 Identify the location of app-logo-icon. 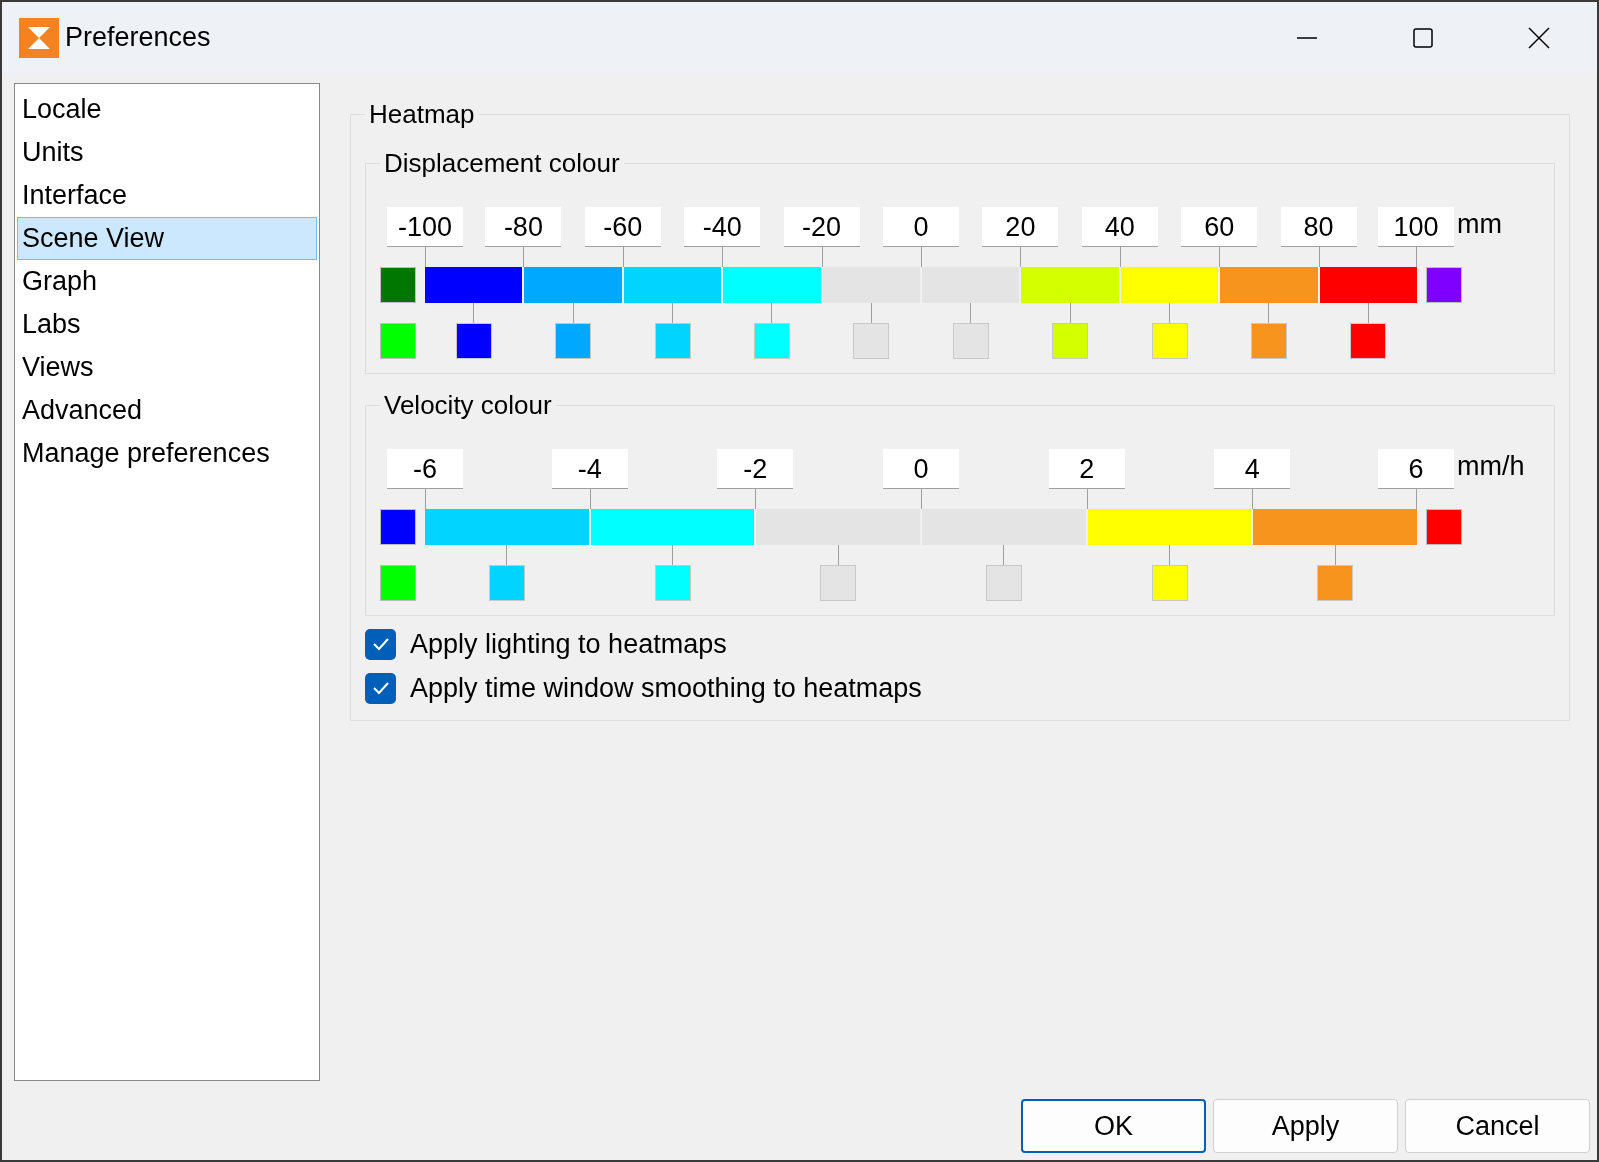
(39, 37).